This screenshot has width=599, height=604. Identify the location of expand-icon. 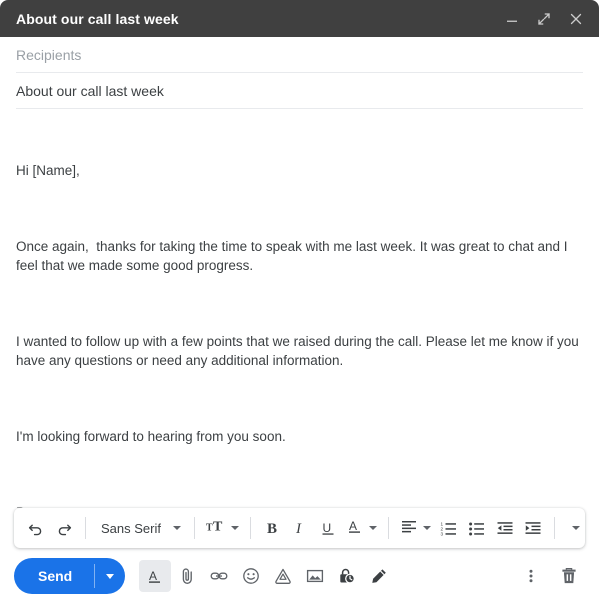
(544, 19).